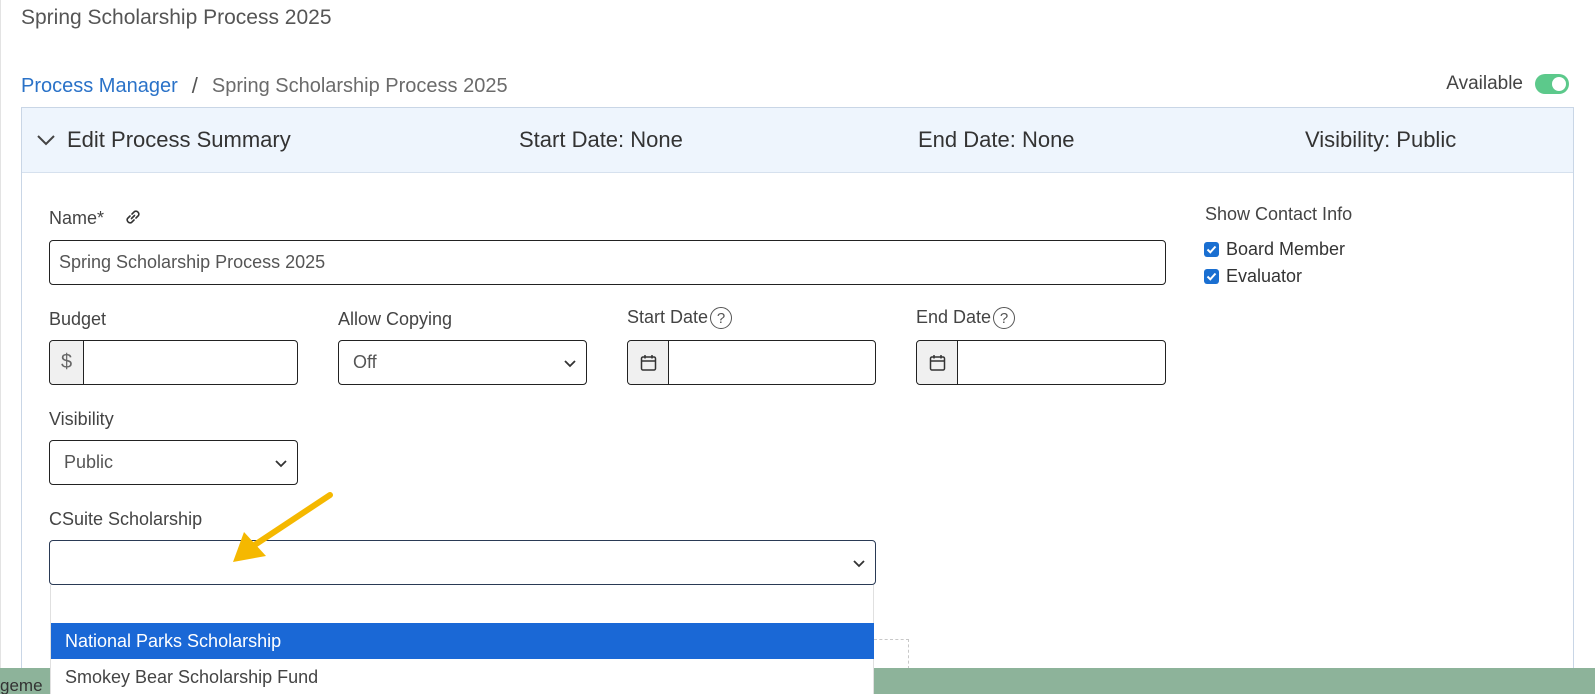 This screenshot has width=1595, height=694. I want to click on dropdown-option-smokey-bear: Smokey Bear Scholarship Fund, so click(462, 676).